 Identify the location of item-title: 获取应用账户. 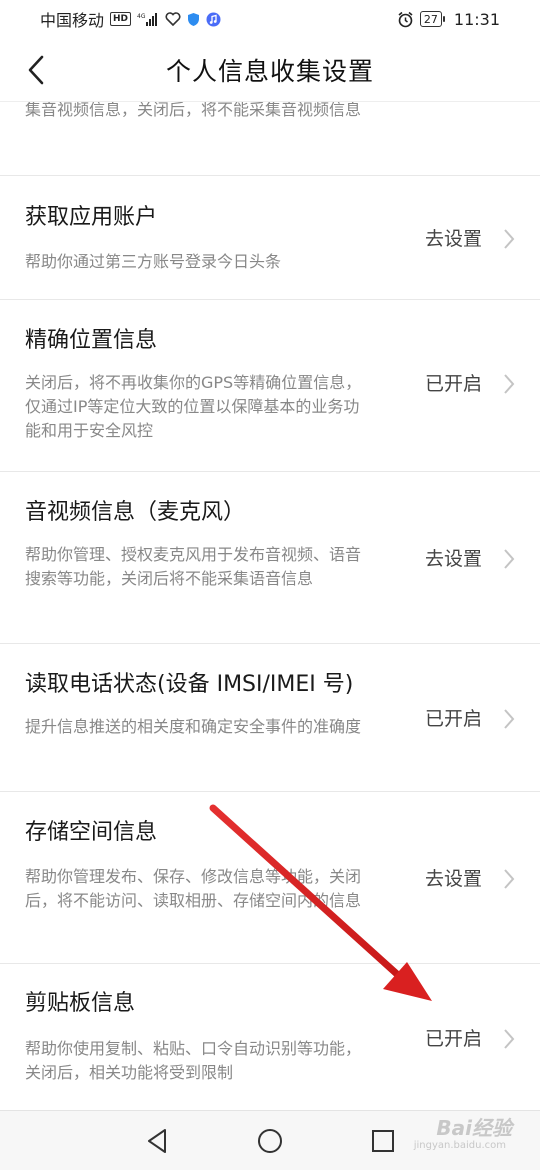
(91, 217).